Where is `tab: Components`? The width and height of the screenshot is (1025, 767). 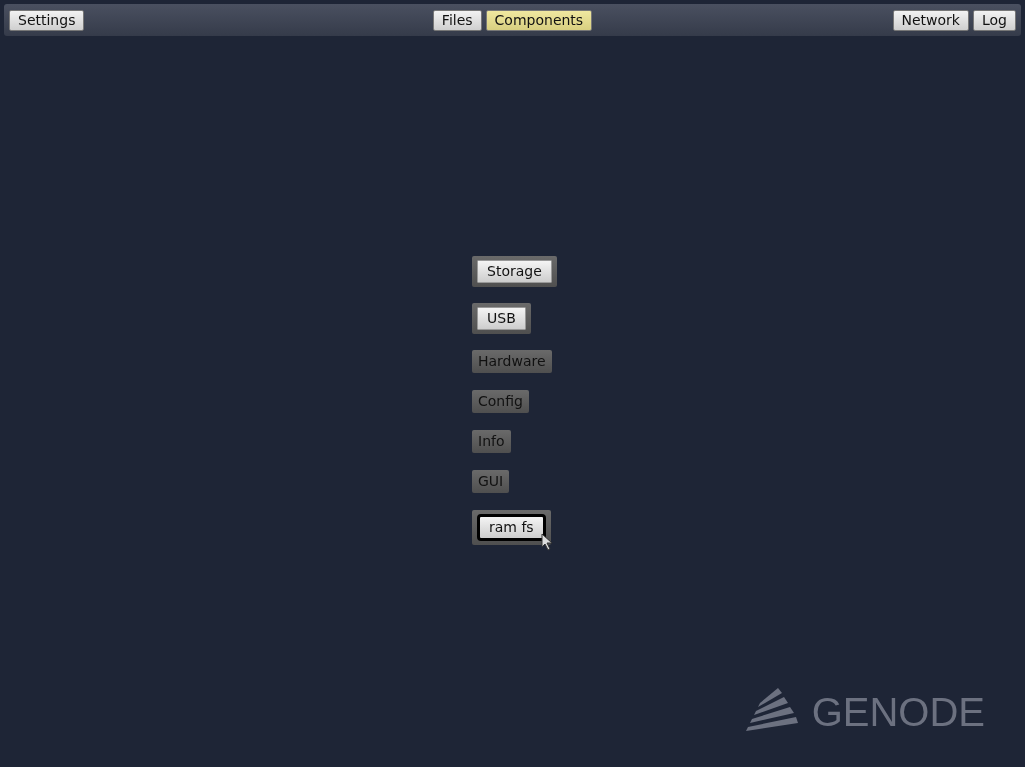 tab: Components is located at coordinates (539, 20).